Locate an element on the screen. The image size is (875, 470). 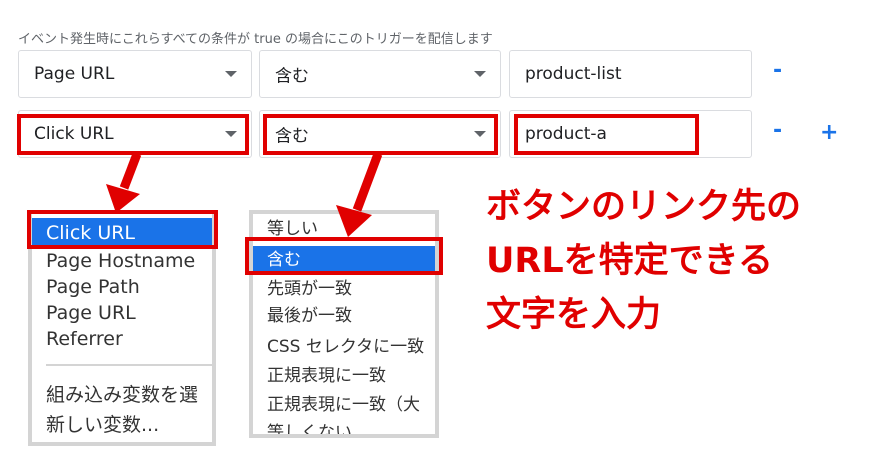
annotation-text: ボタンのリンク先の URLを特定できる 文字を入力 is located at coordinates (643, 261).